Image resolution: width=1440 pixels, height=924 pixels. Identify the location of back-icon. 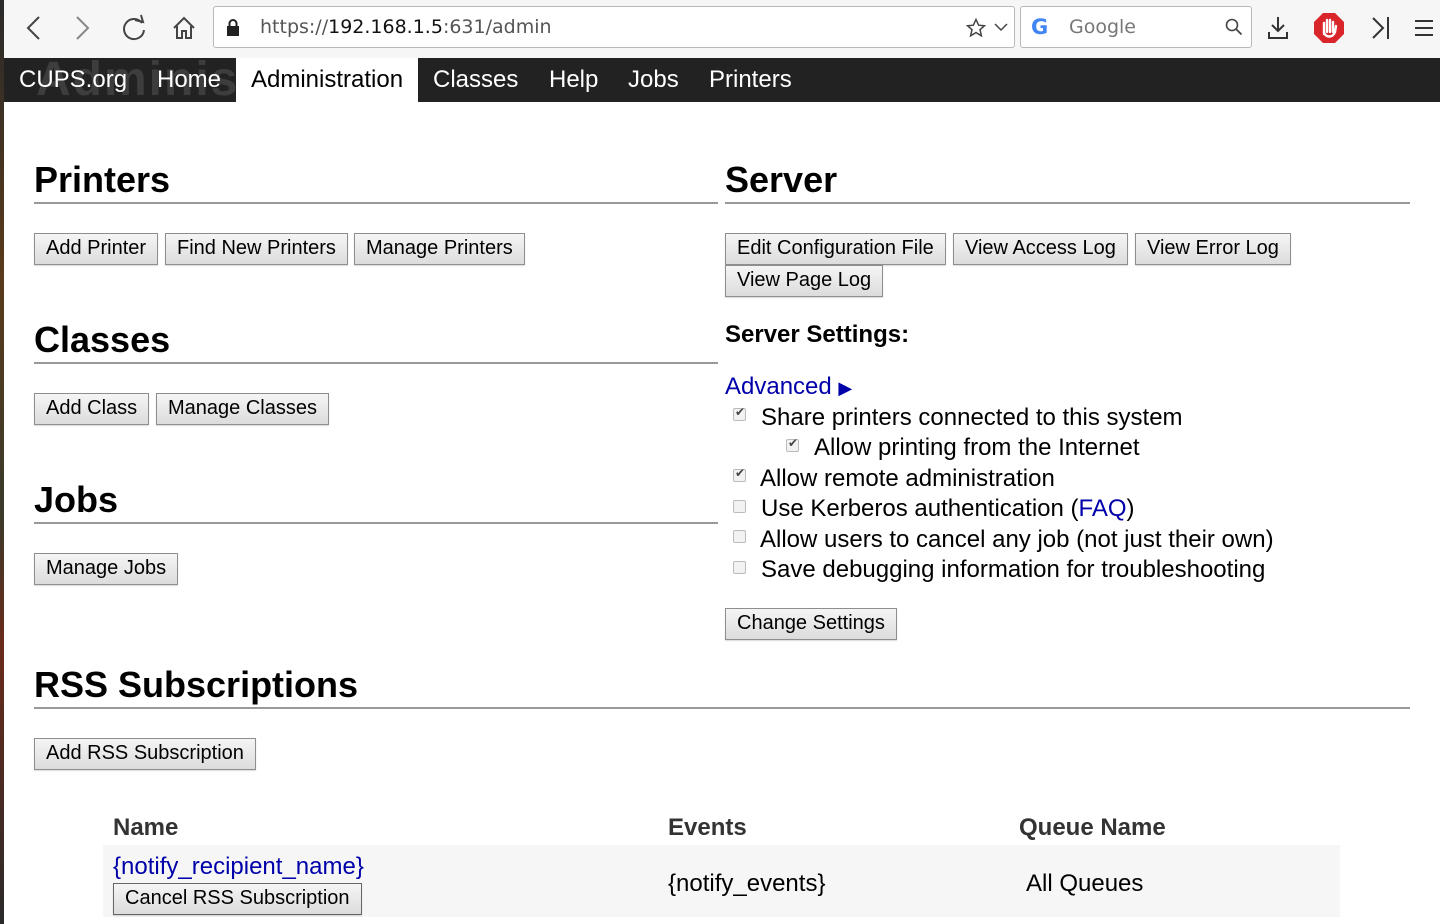
(33, 28).